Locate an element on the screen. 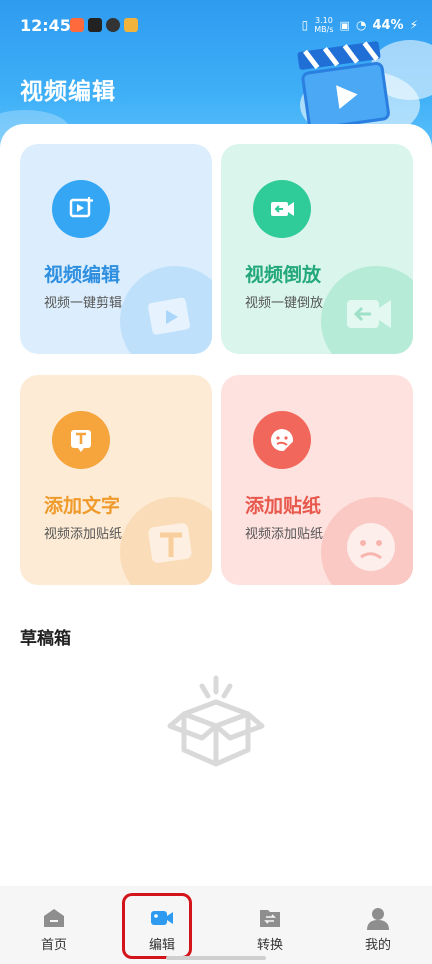 This screenshot has width=432, height=964. card-title: 添加贴纸 is located at coordinates (283, 506).